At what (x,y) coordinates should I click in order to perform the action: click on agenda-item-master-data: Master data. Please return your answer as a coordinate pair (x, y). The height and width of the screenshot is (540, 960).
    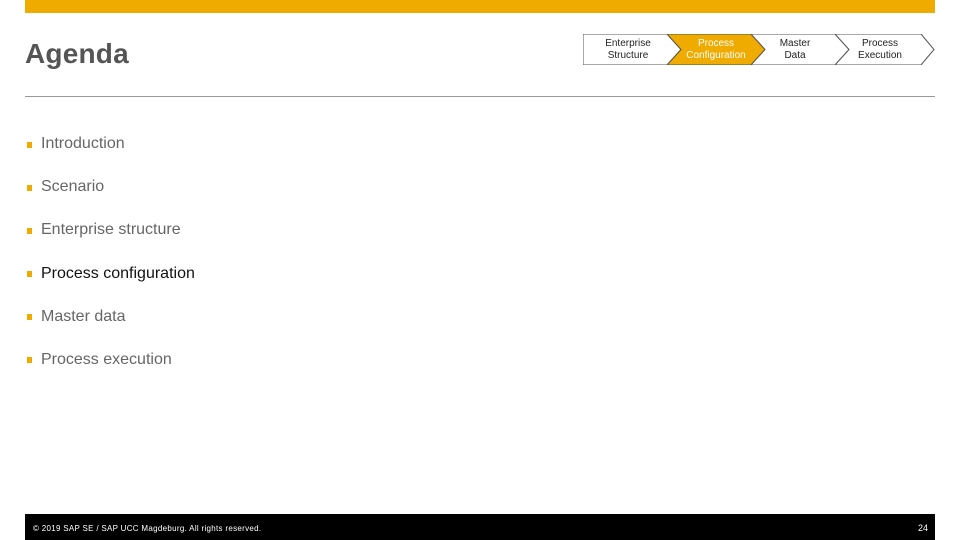
    Looking at the image, I should click on (111, 317).